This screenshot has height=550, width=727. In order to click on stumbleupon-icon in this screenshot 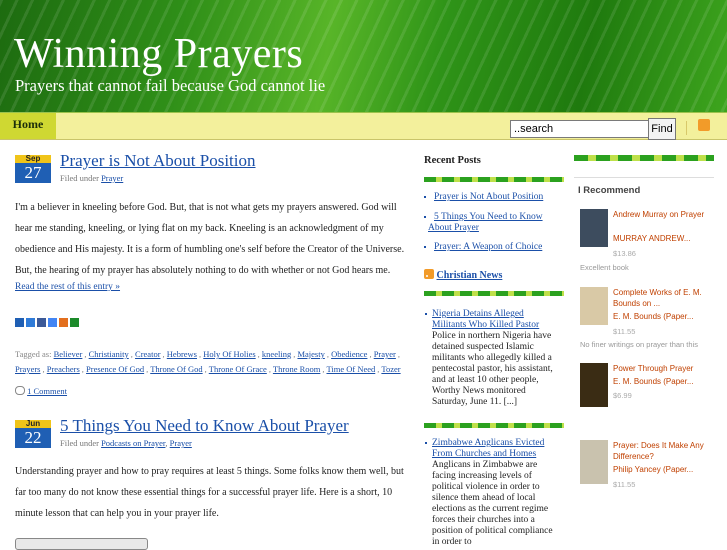, I will do `click(74, 322)`.